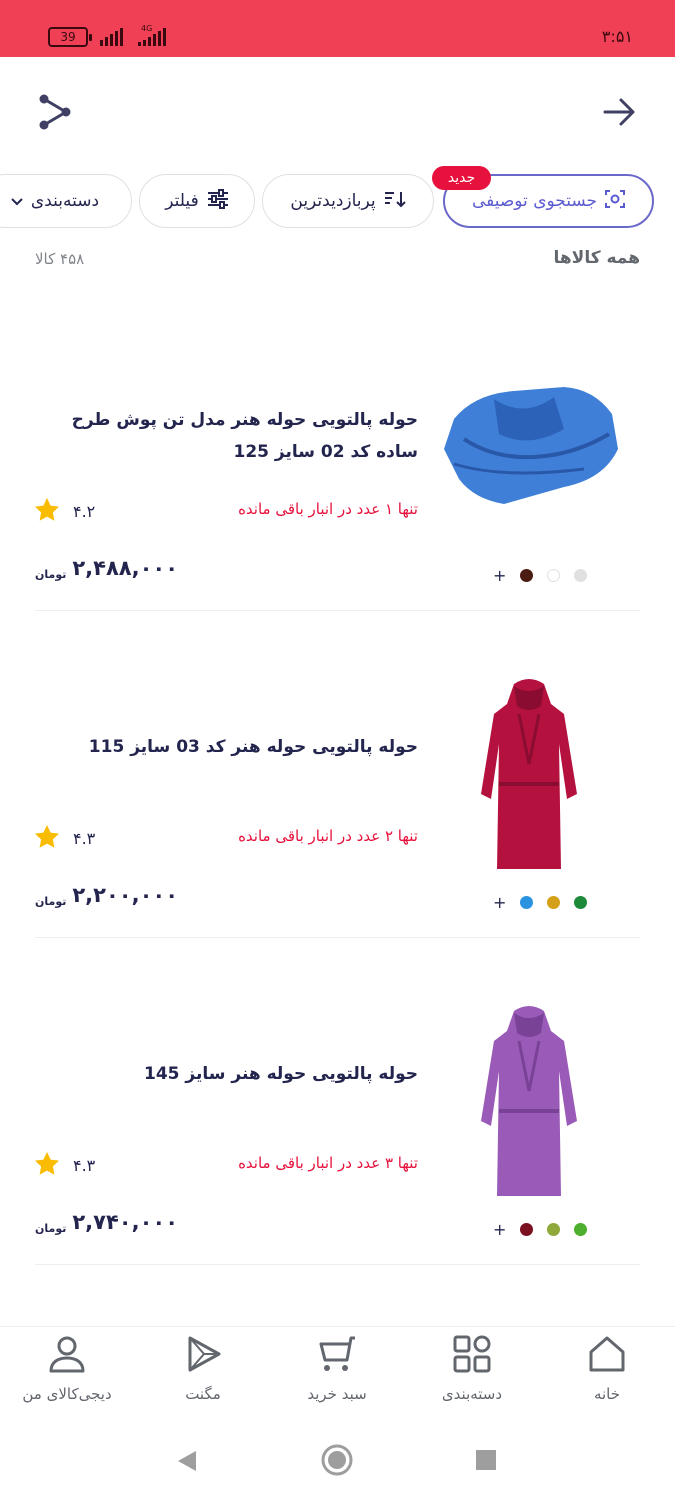 Image resolution: width=675 pixels, height=1500 pixels. I want to click on arrow-right-icon, so click(620, 112).